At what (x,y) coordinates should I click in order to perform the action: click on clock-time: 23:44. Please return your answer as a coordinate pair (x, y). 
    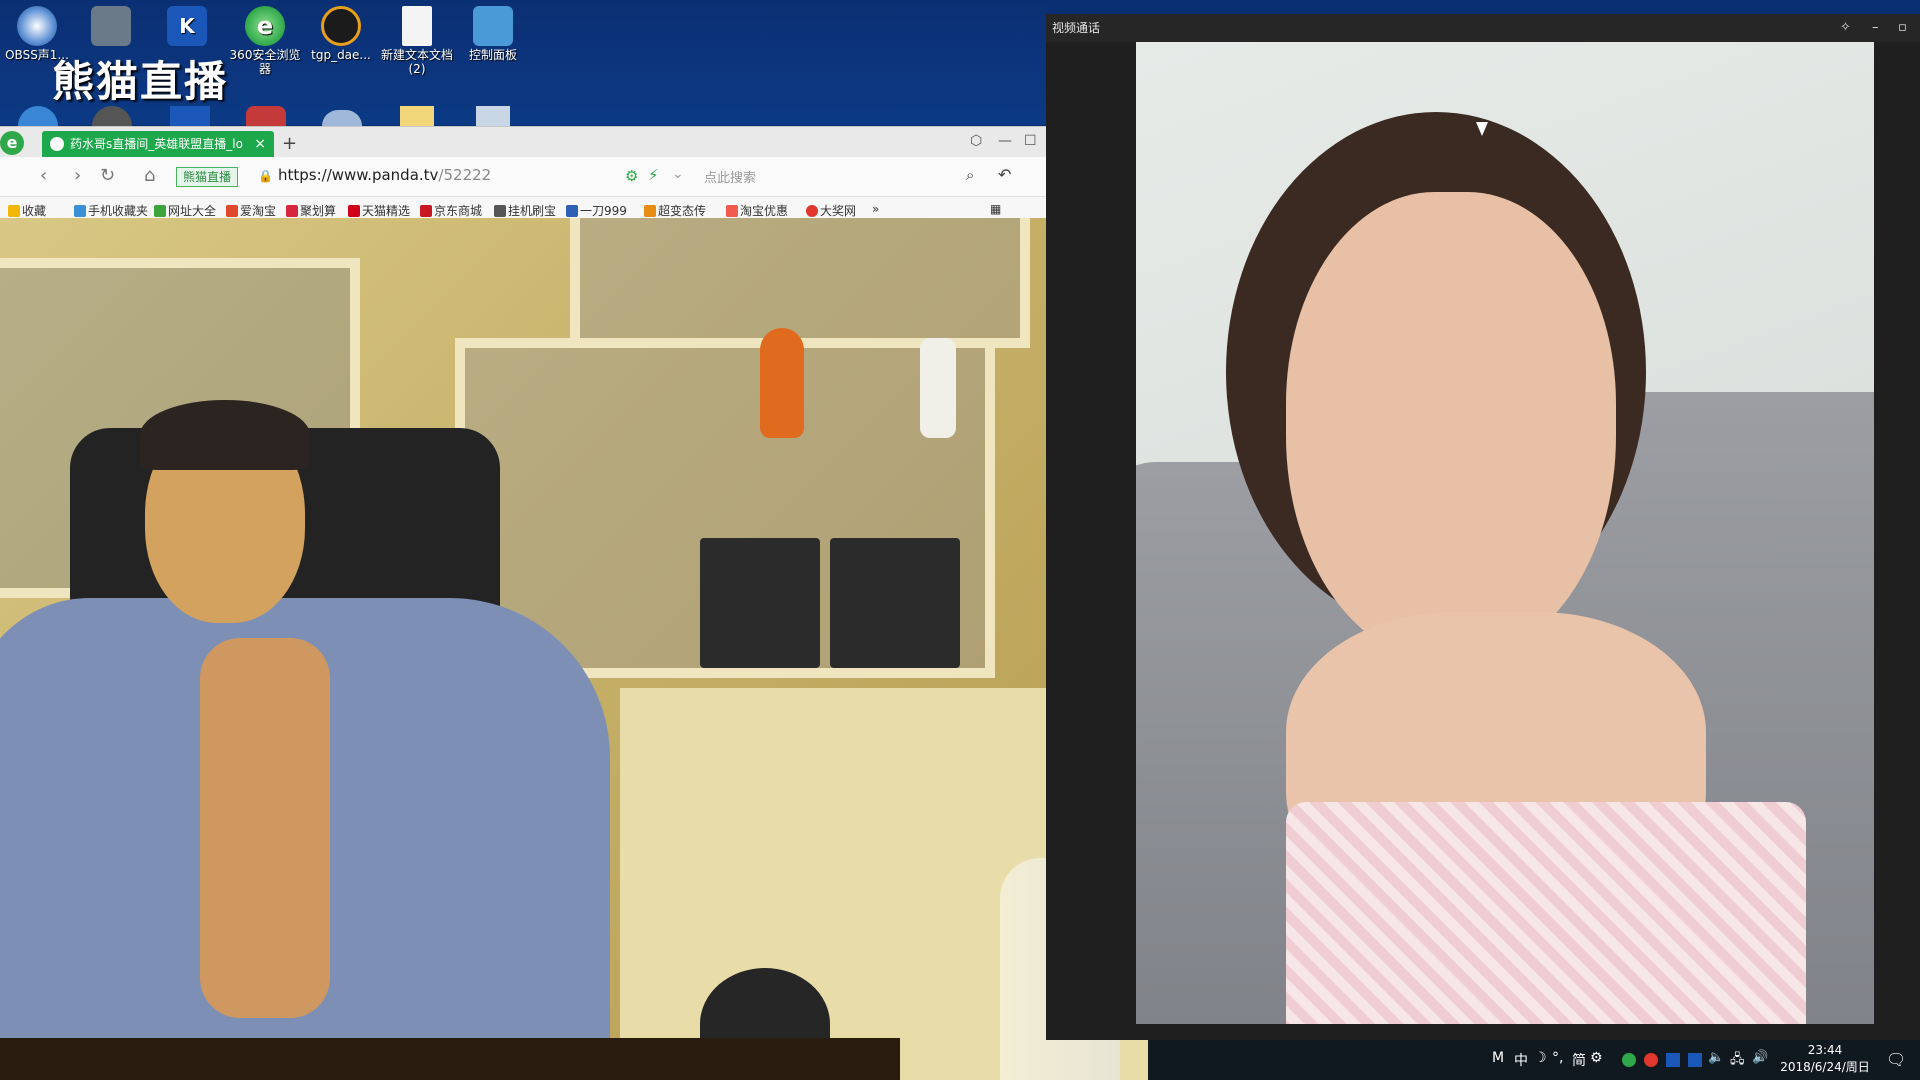
    Looking at the image, I should click on (1825, 1050).